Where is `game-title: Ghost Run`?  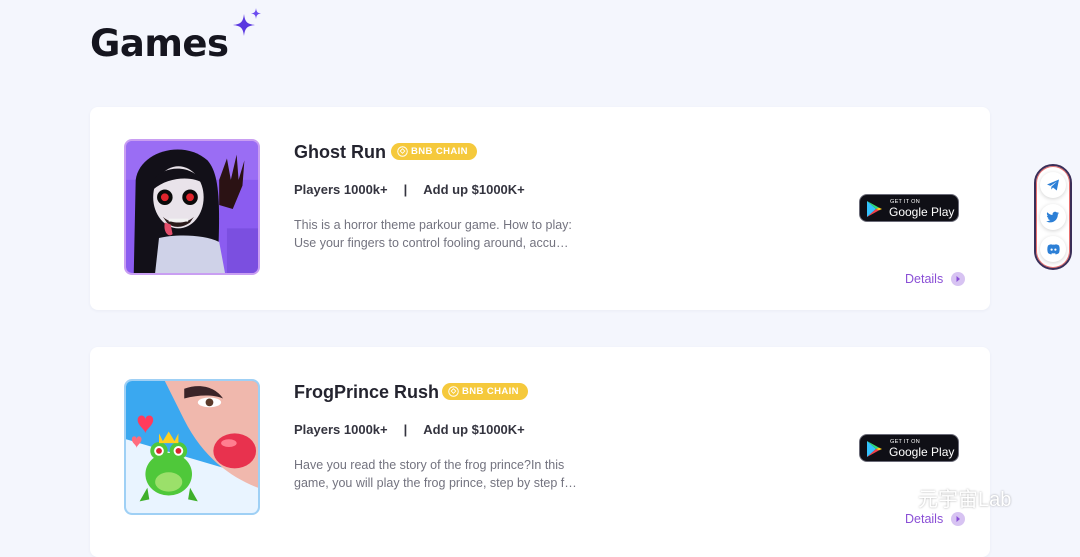 game-title: Ghost Run is located at coordinates (340, 152).